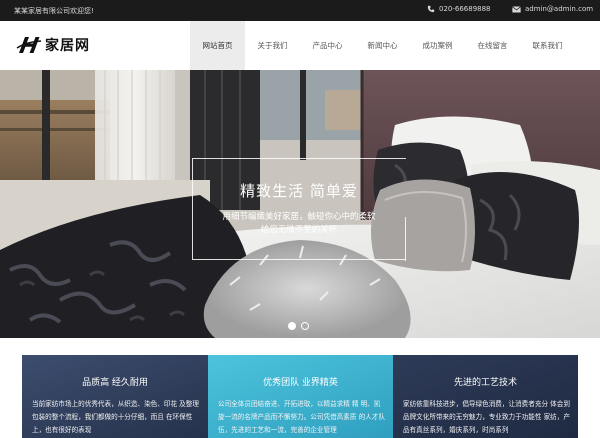  What do you see at coordinates (299, 217) in the screenshot?
I see `hero-subtitle-line1: 用细节编織美好家居，触碰你心中的柔软` at bounding box center [299, 217].